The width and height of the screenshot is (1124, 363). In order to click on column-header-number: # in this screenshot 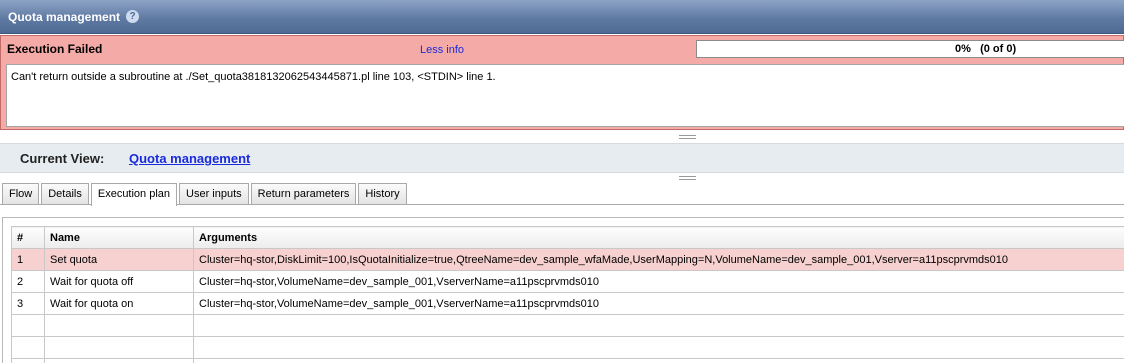, I will do `click(28, 237)`.